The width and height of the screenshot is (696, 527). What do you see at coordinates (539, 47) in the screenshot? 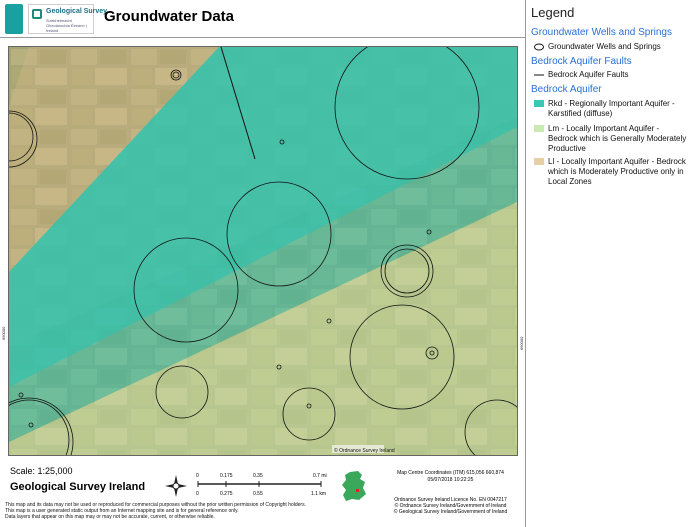
I see `well-circle-icon` at bounding box center [539, 47].